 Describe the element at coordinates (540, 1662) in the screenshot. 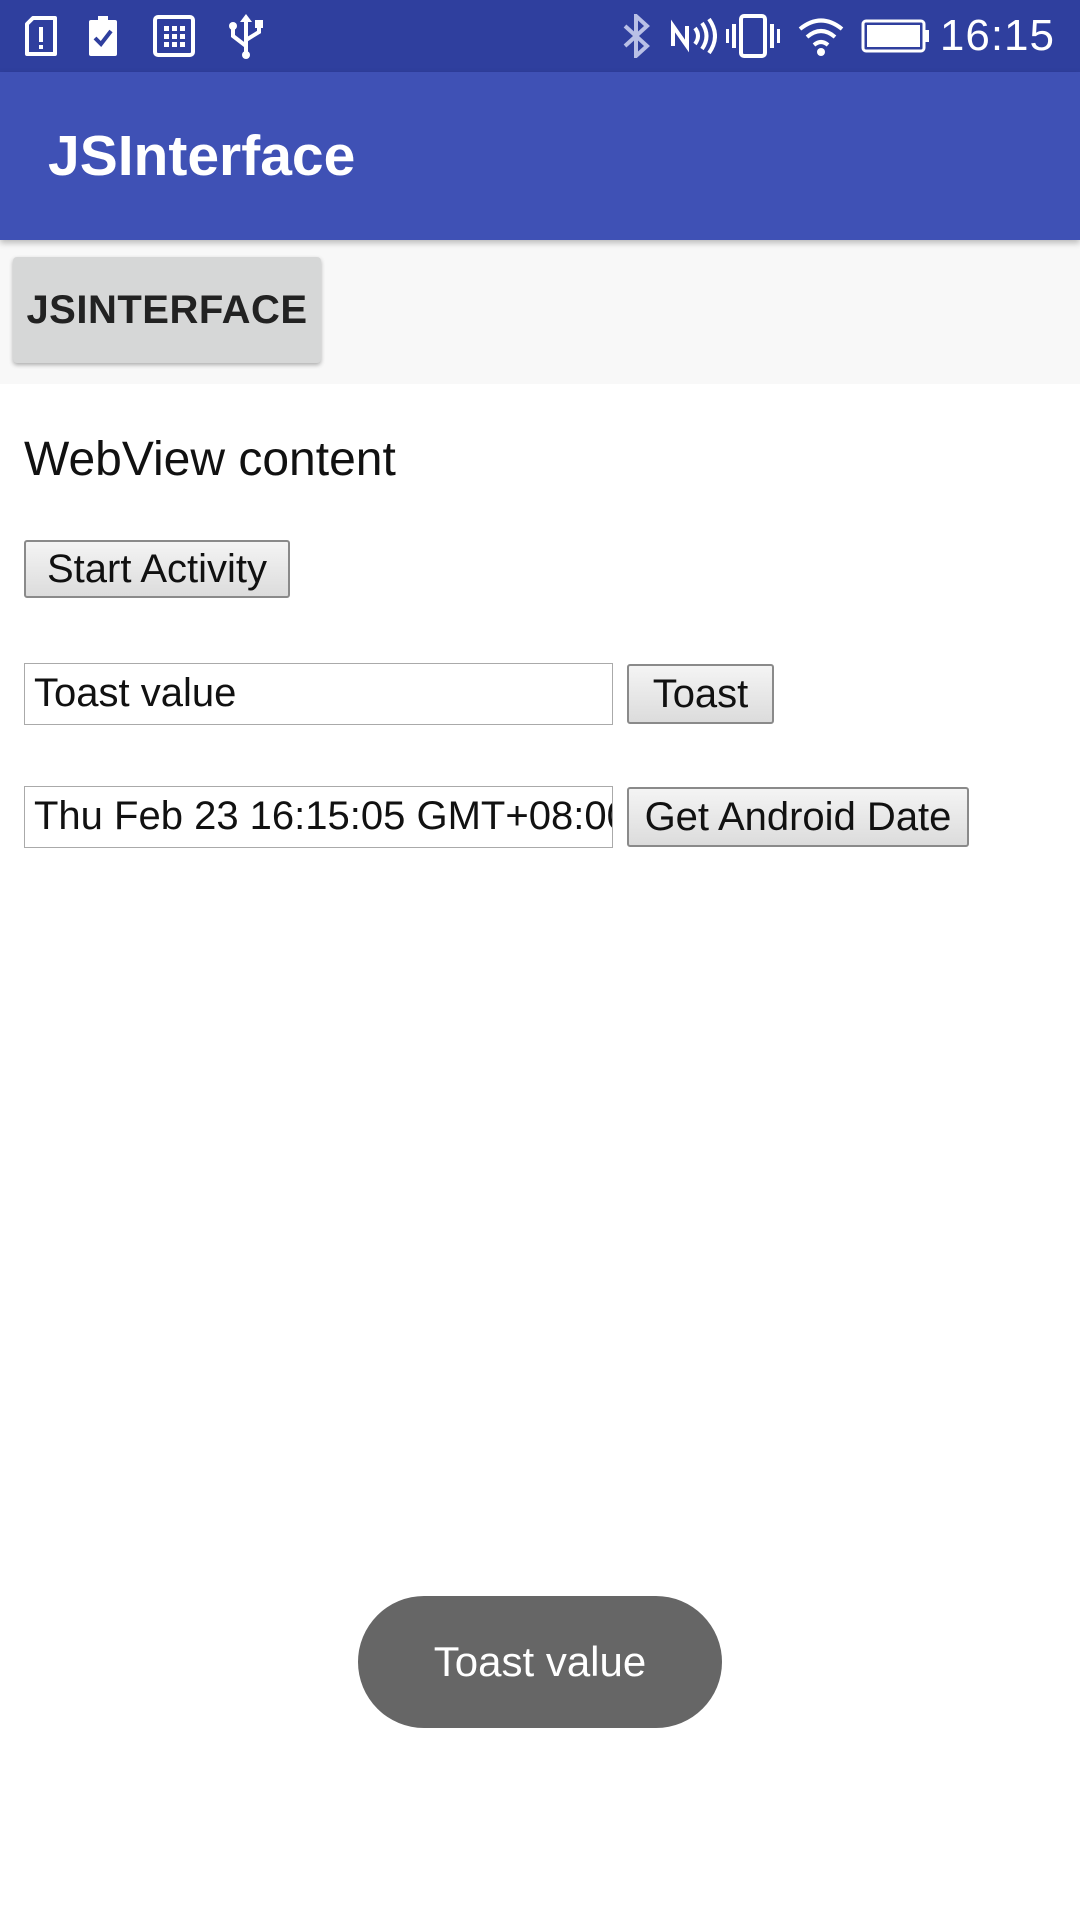

I see `toast-message: Toast value` at that location.